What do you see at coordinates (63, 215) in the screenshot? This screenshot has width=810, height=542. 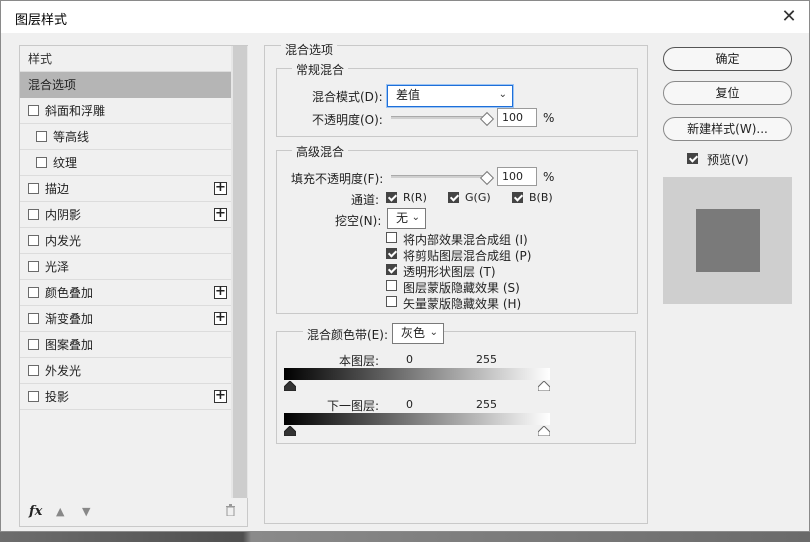 I see `style-item-label: 内阴影` at bounding box center [63, 215].